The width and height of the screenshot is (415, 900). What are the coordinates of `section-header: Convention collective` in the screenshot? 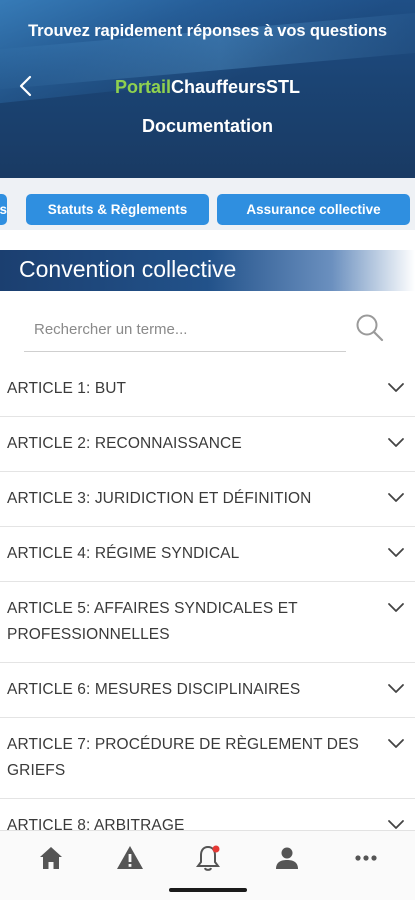 It's located at (207, 270).